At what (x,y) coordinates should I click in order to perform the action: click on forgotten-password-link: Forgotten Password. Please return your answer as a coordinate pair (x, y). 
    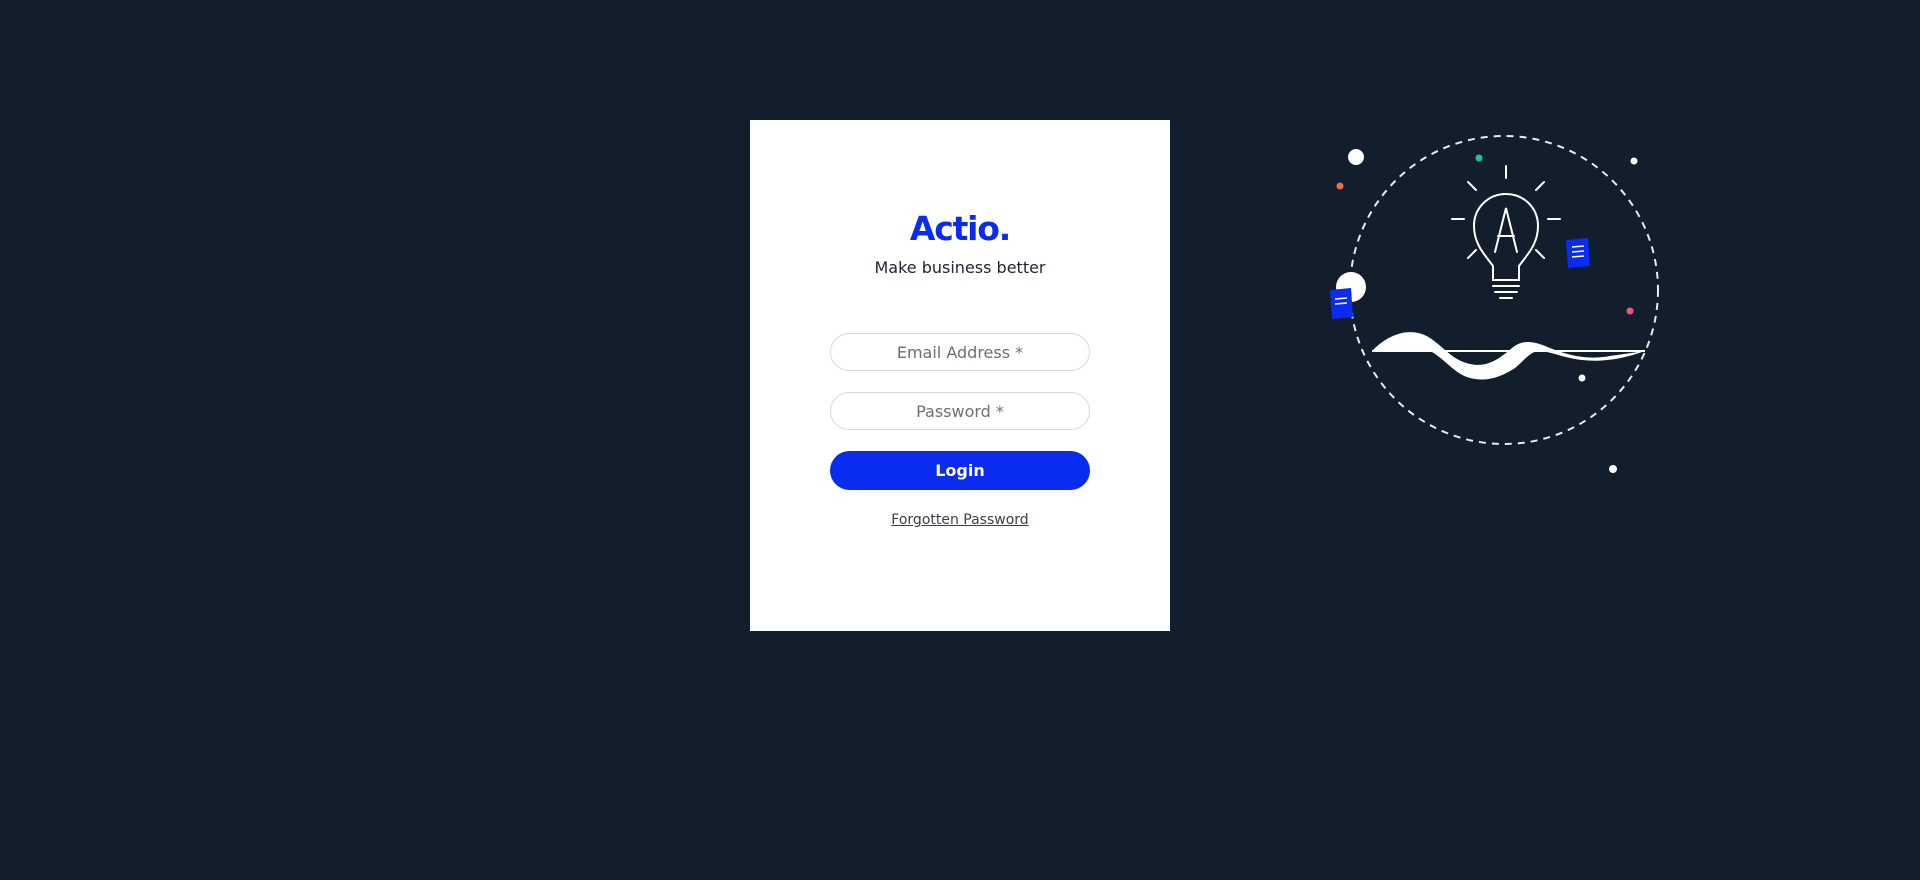
    Looking at the image, I should click on (960, 520).